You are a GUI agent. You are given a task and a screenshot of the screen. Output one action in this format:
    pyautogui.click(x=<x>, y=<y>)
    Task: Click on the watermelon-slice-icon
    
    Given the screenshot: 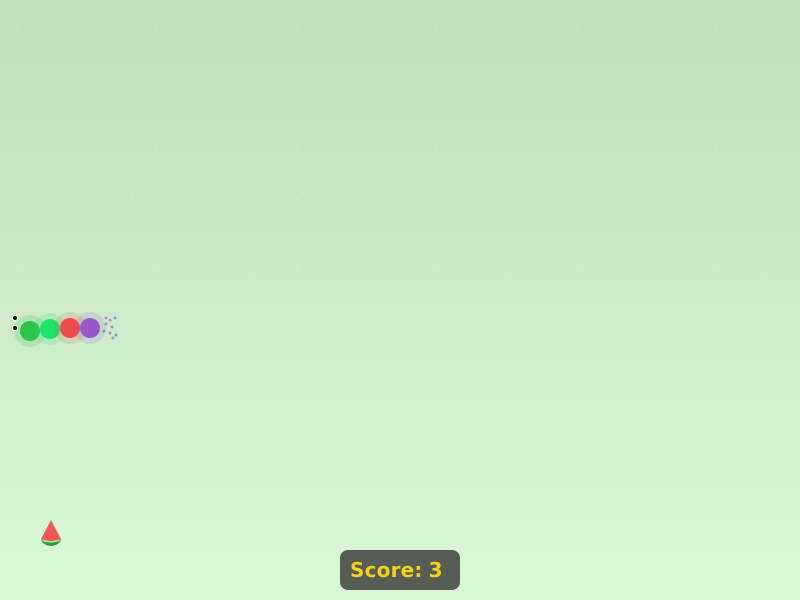 What is the action you would take?
    pyautogui.click(x=51, y=533)
    